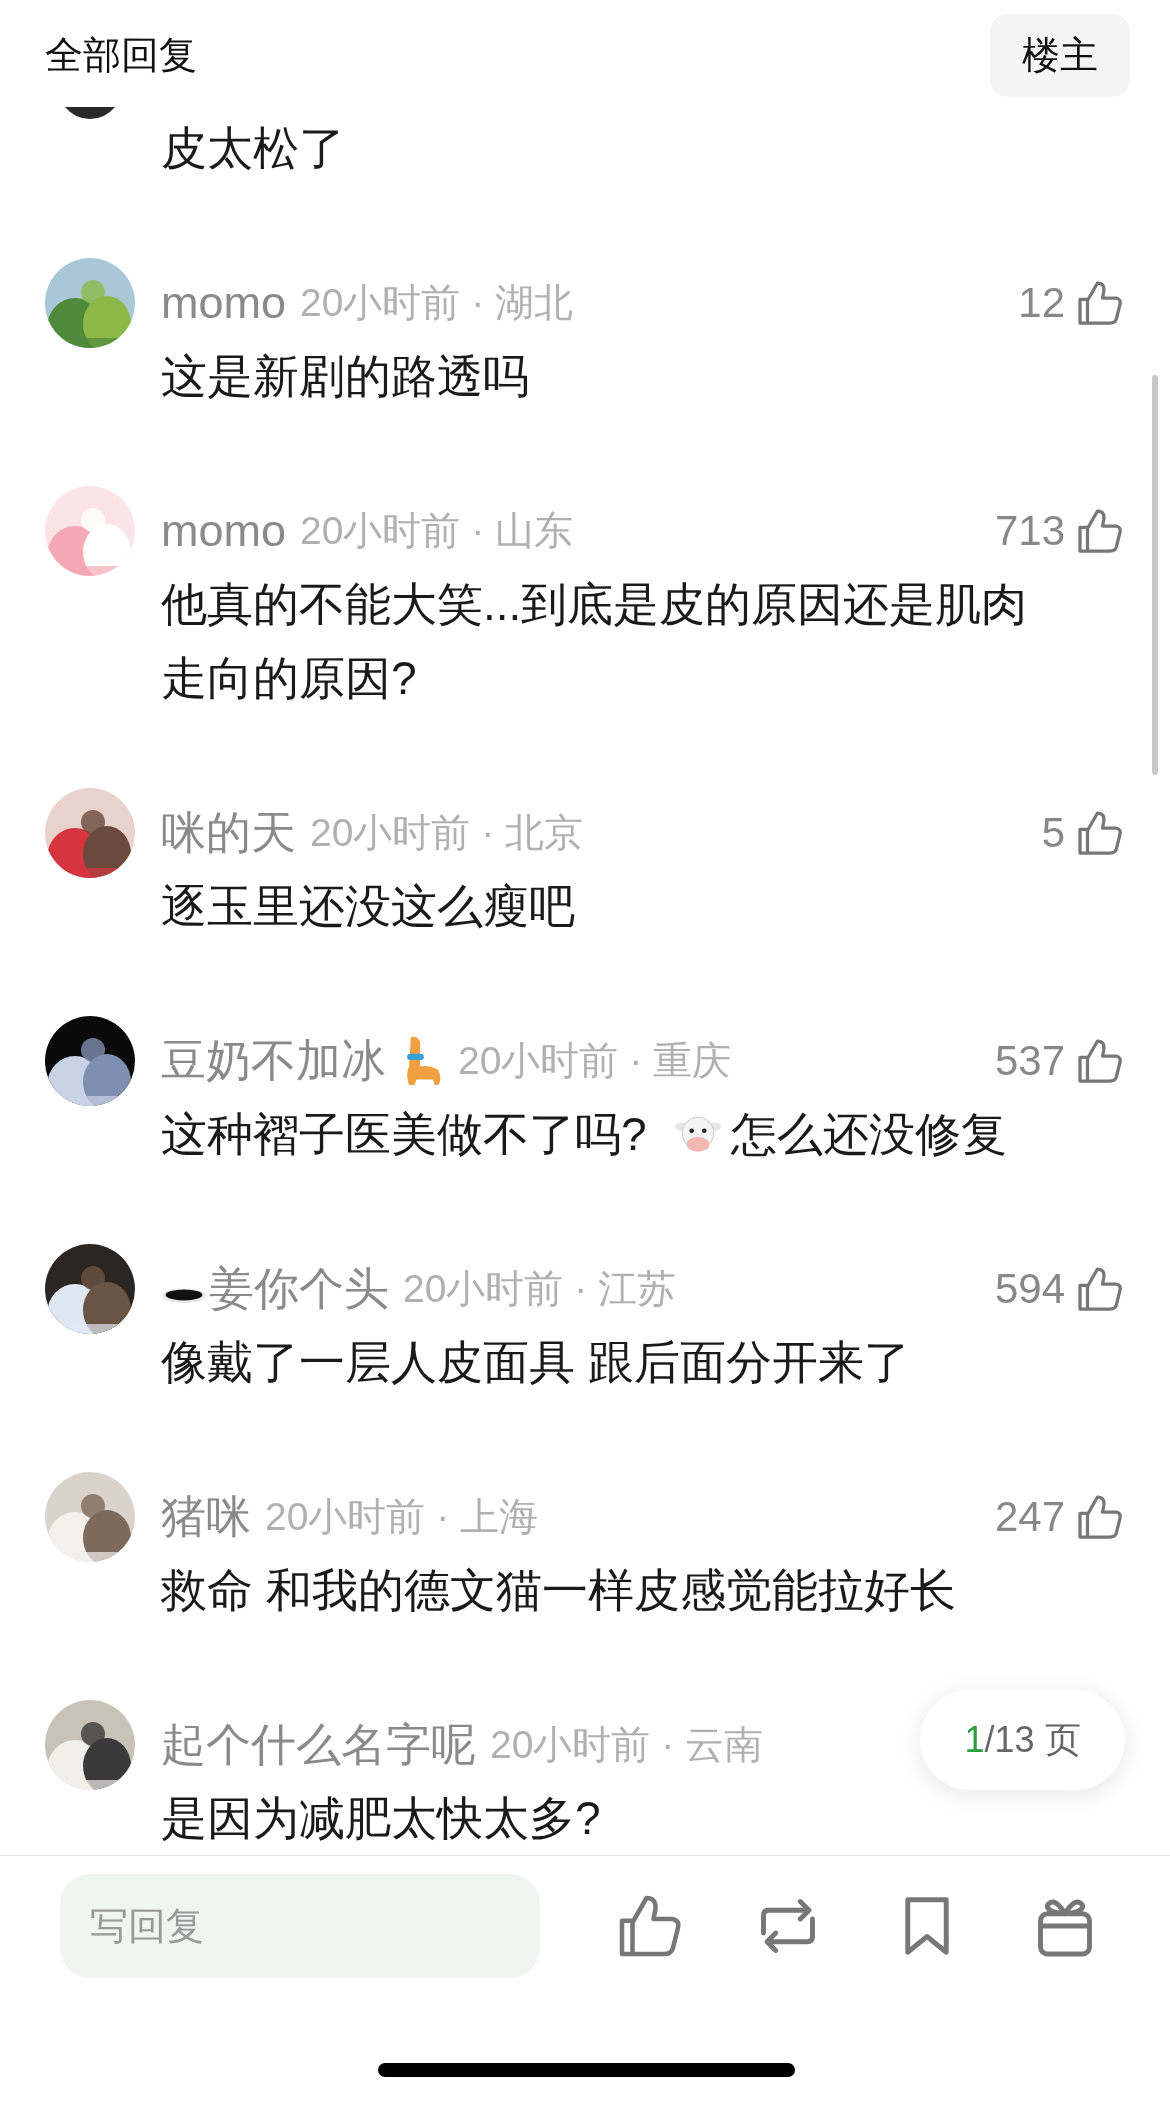 The width and height of the screenshot is (1170, 2101). Describe the element at coordinates (345, 376) in the screenshot. I see `comment-text: 这是新剧的路透吗` at that location.